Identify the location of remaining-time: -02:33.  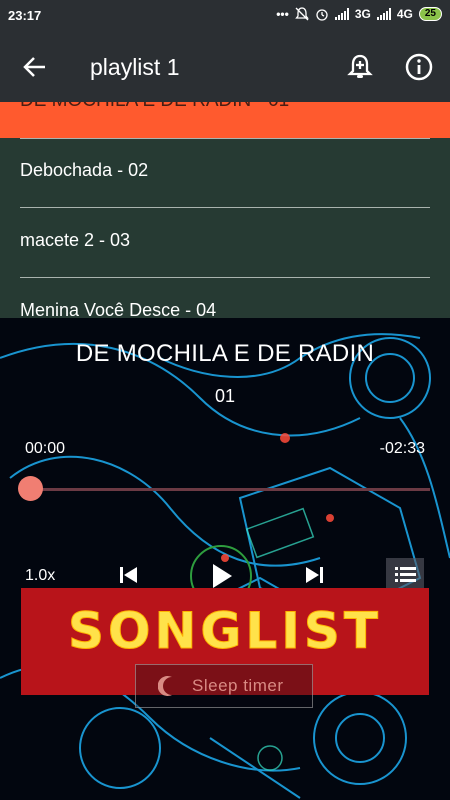
(402, 448).